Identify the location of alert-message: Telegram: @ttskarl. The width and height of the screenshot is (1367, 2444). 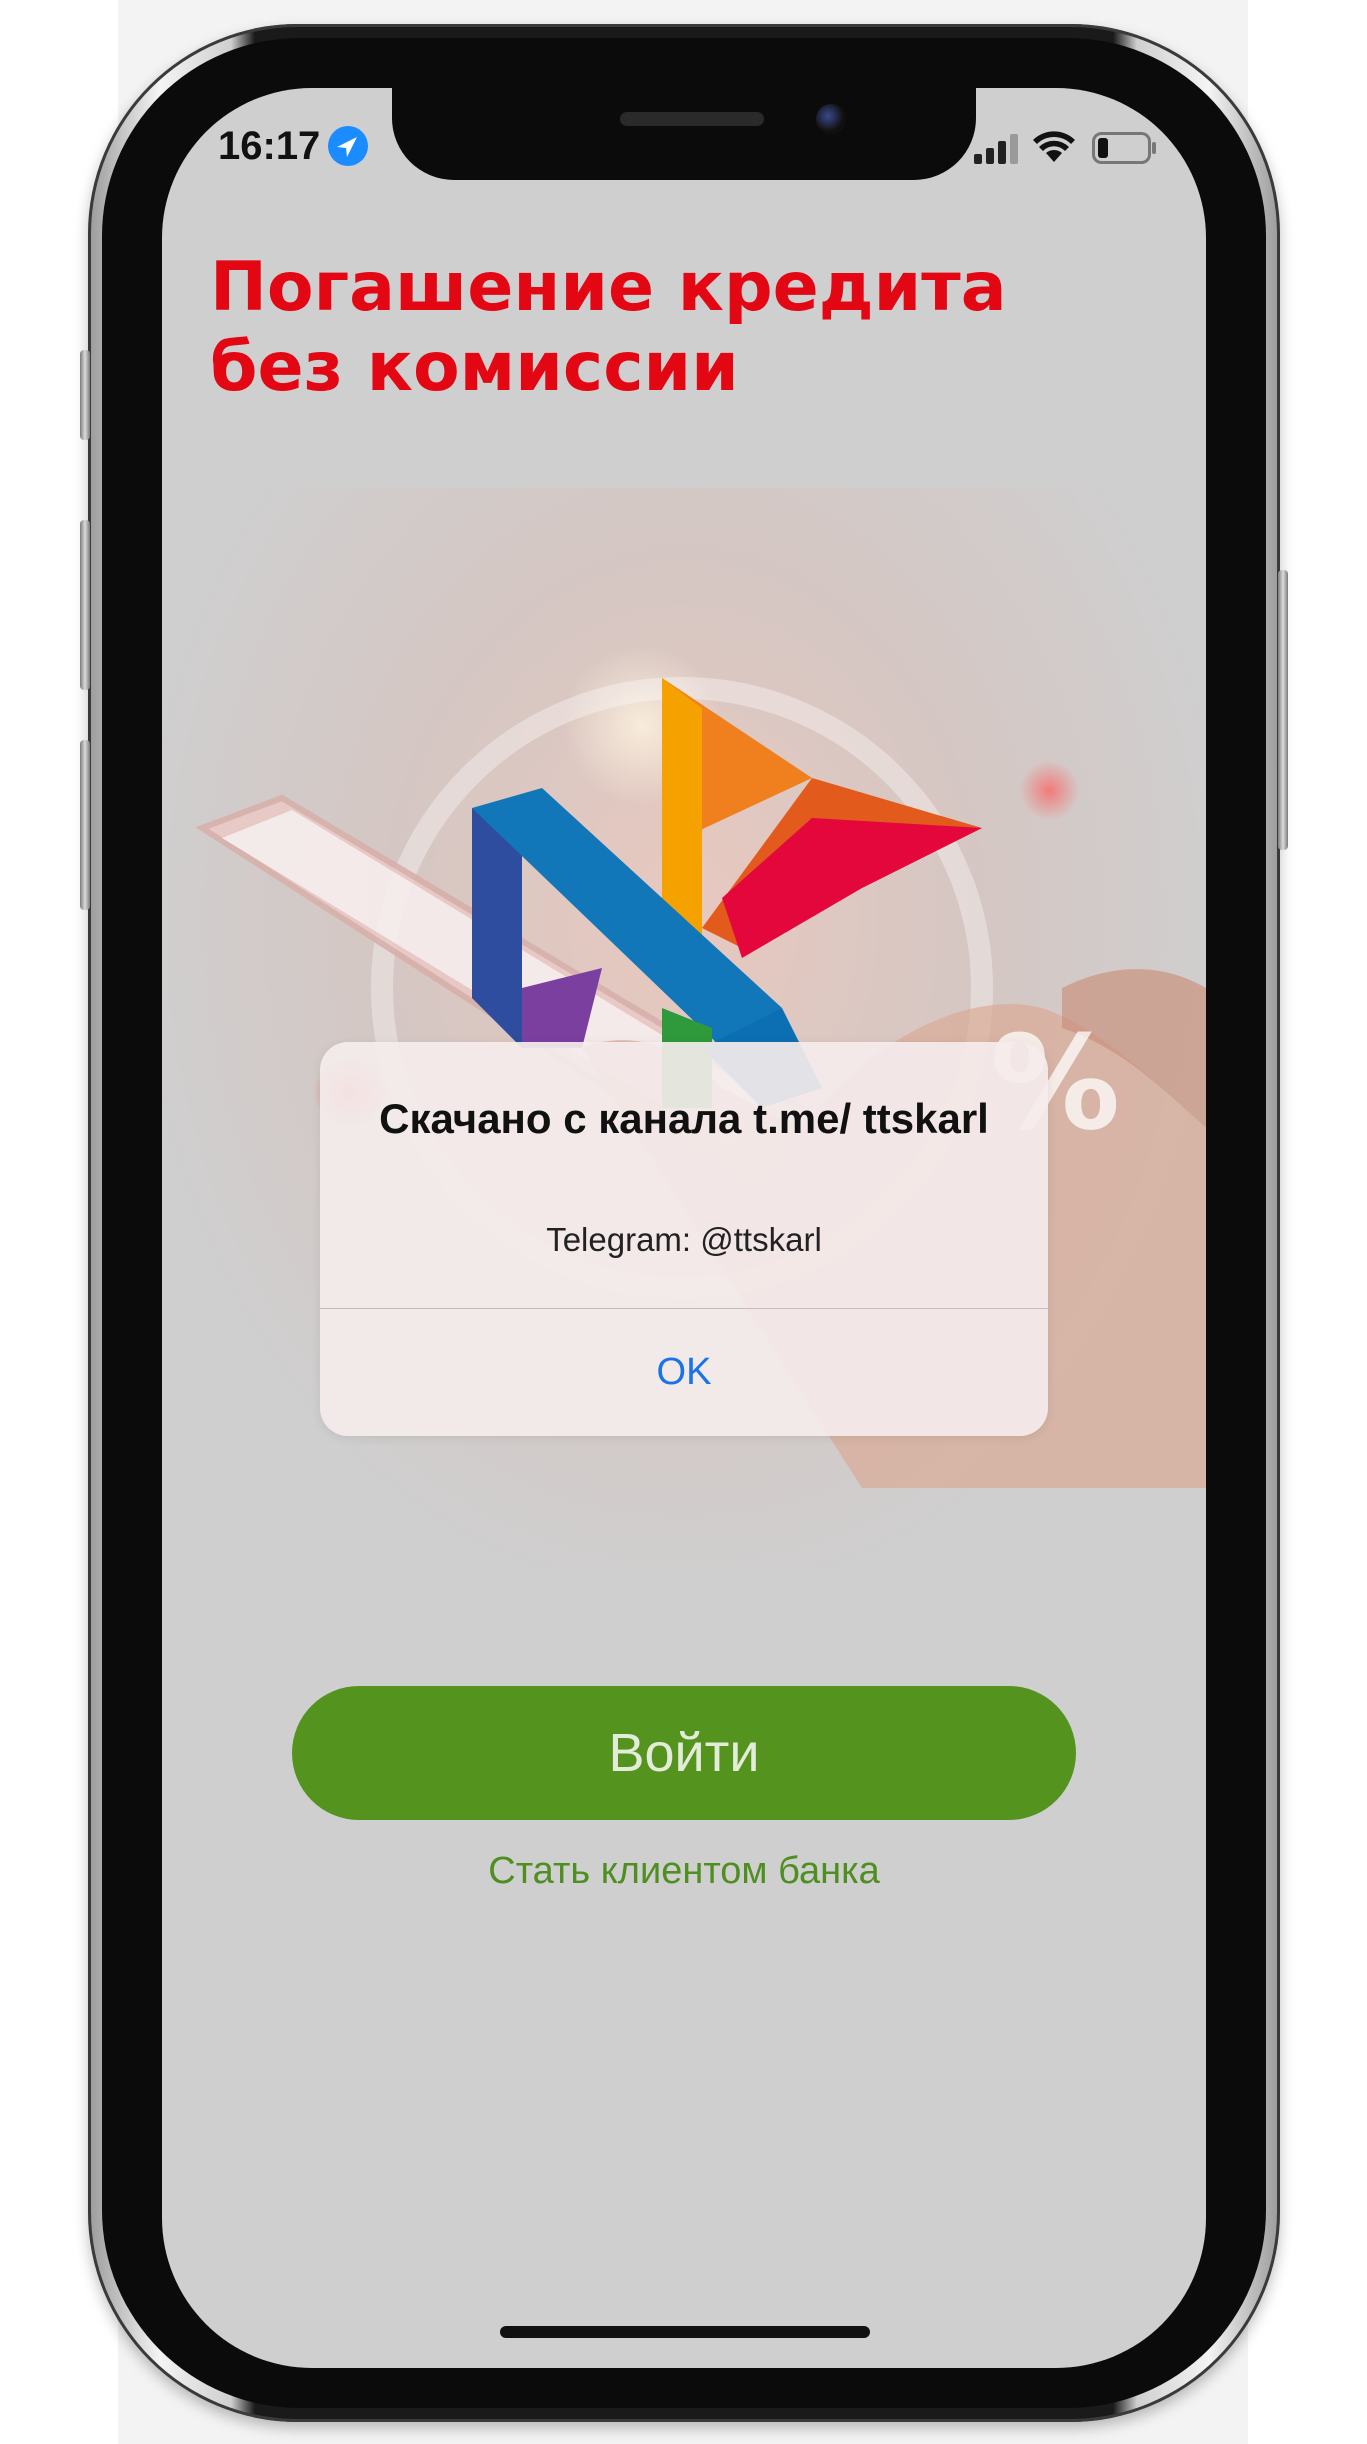
(684, 1239).